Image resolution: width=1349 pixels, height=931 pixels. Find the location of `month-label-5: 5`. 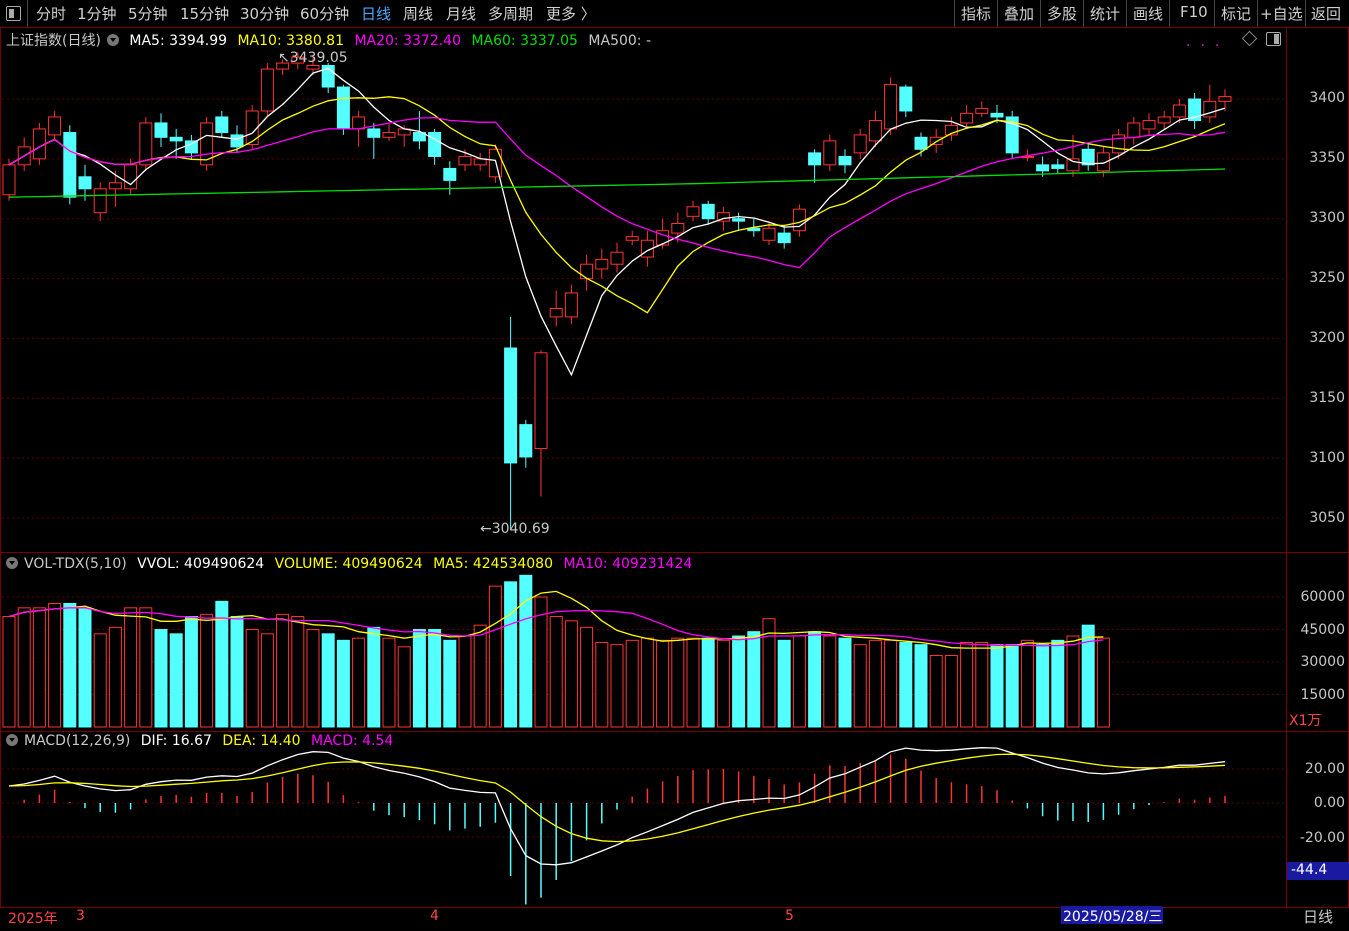

month-label-5: 5 is located at coordinates (789, 916).